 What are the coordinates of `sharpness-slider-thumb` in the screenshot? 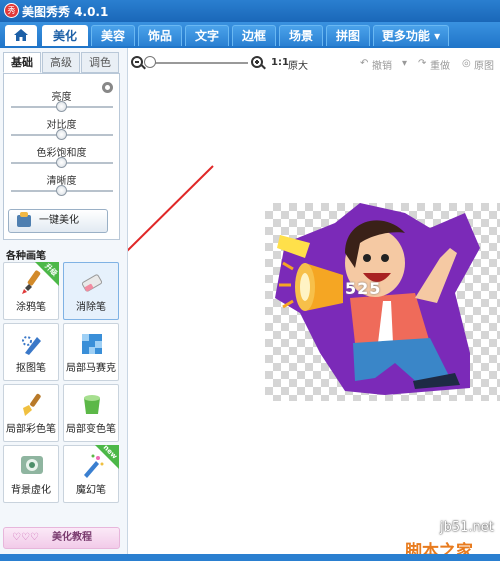 It's located at (61, 190).